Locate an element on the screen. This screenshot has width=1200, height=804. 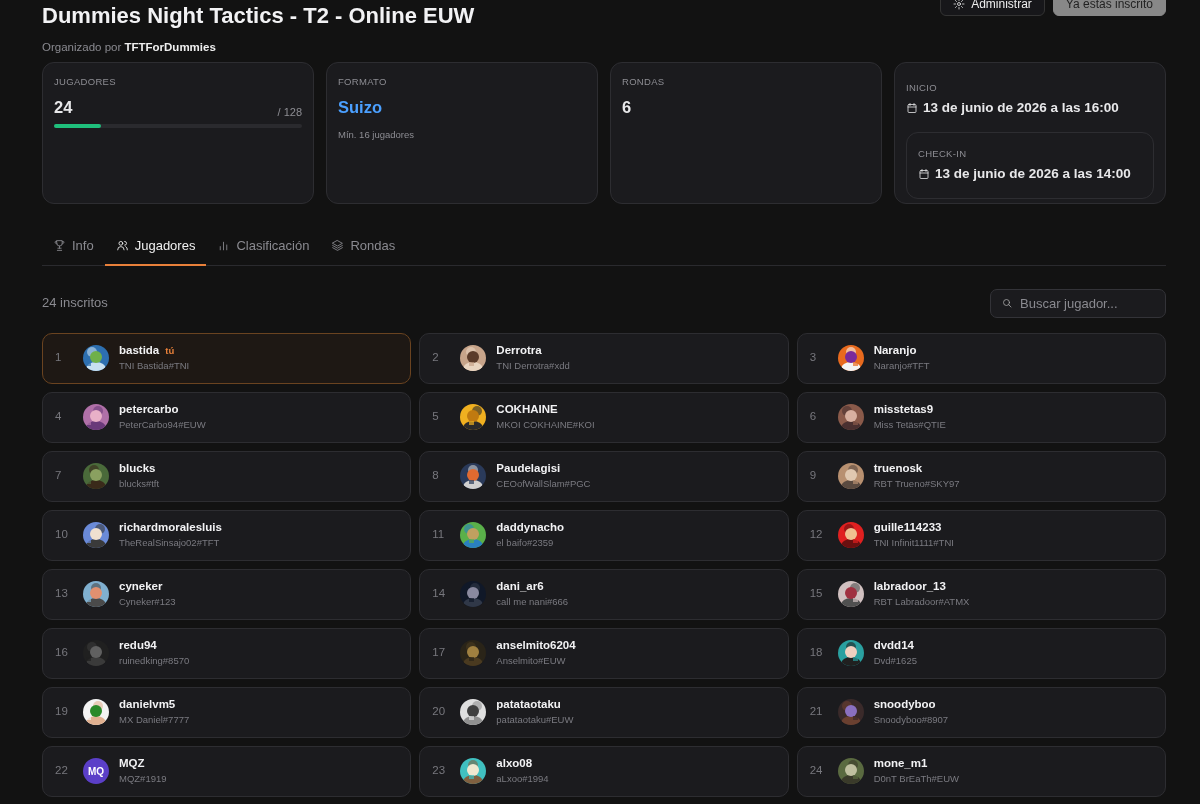
player-tag: MKOI COKHAINE#KOI is located at coordinates (545, 425).